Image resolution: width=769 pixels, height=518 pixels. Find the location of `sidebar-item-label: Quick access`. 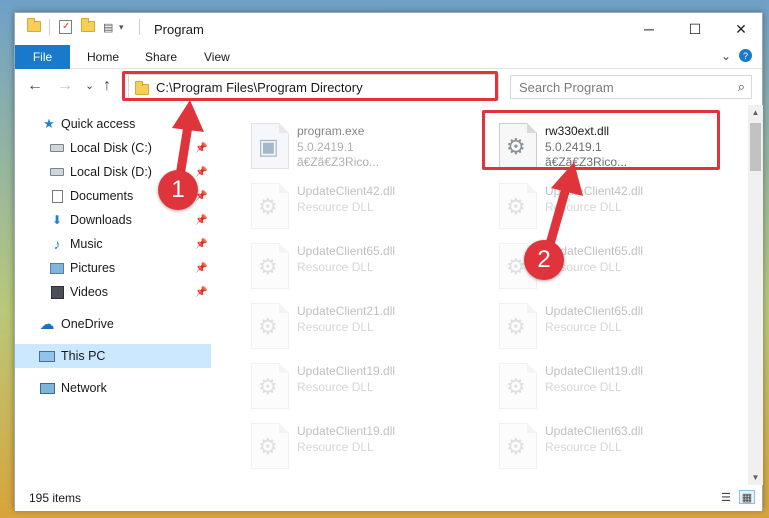

sidebar-item-label: Quick access is located at coordinates (98, 124).